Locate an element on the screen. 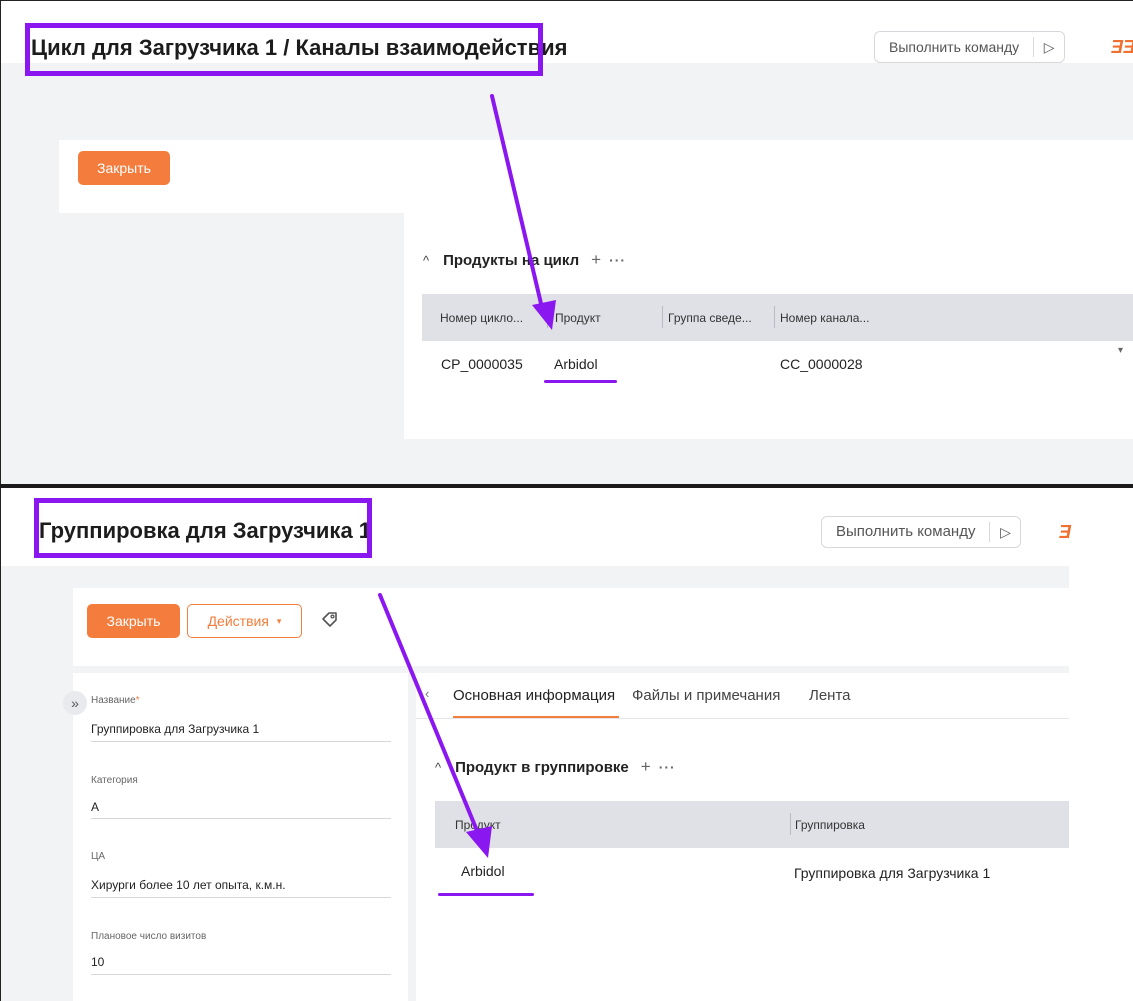 The height and width of the screenshot is (1001, 1133). field-value-category: А is located at coordinates (95, 807).